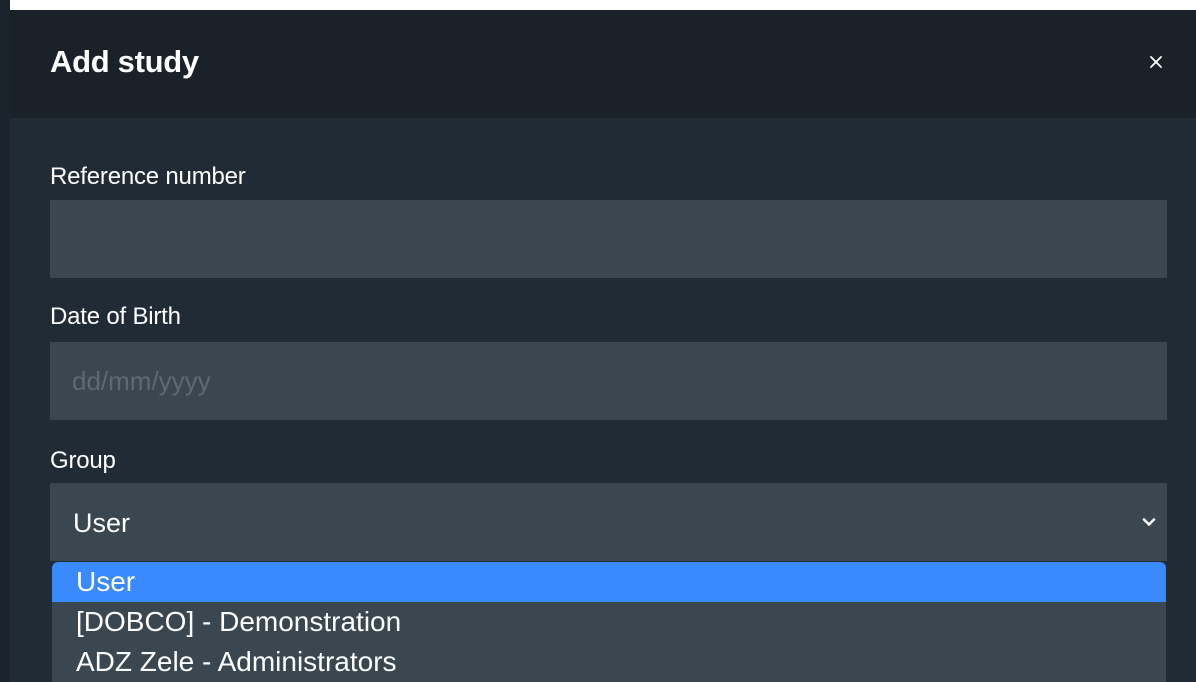 Image resolution: width=1196 pixels, height=682 pixels. What do you see at coordinates (102, 523) in the screenshot?
I see `group-select-value: User` at bounding box center [102, 523].